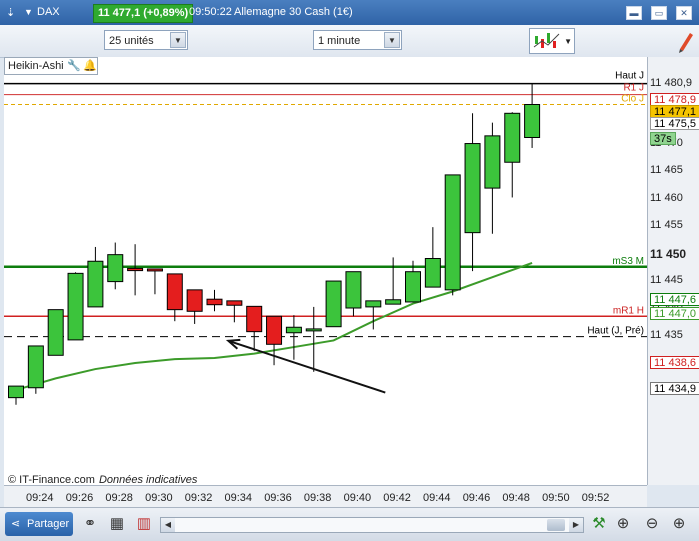 This screenshot has width=699, height=541. What do you see at coordinates (10, 12) in the screenshot?
I see `expand-chevron-icon: ⇣` at bounding box center [10, 12].